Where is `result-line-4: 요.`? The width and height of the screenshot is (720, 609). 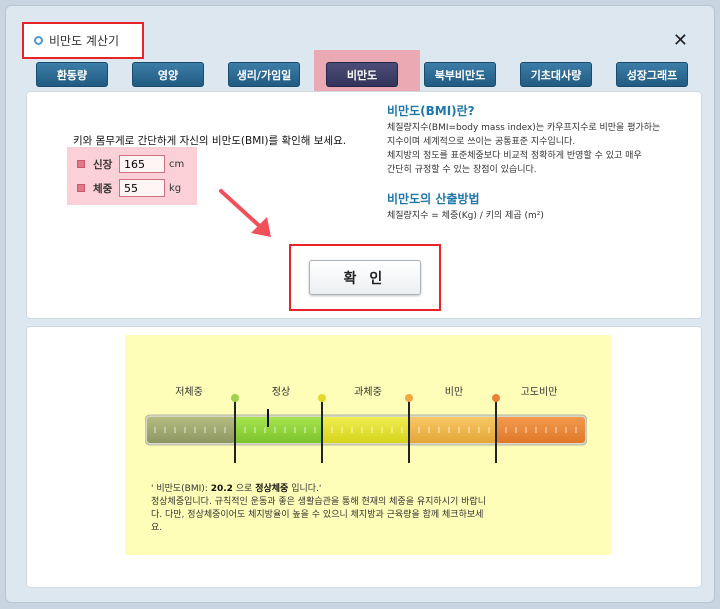
result-line-4: 요. is located at coordinates (157, 528).